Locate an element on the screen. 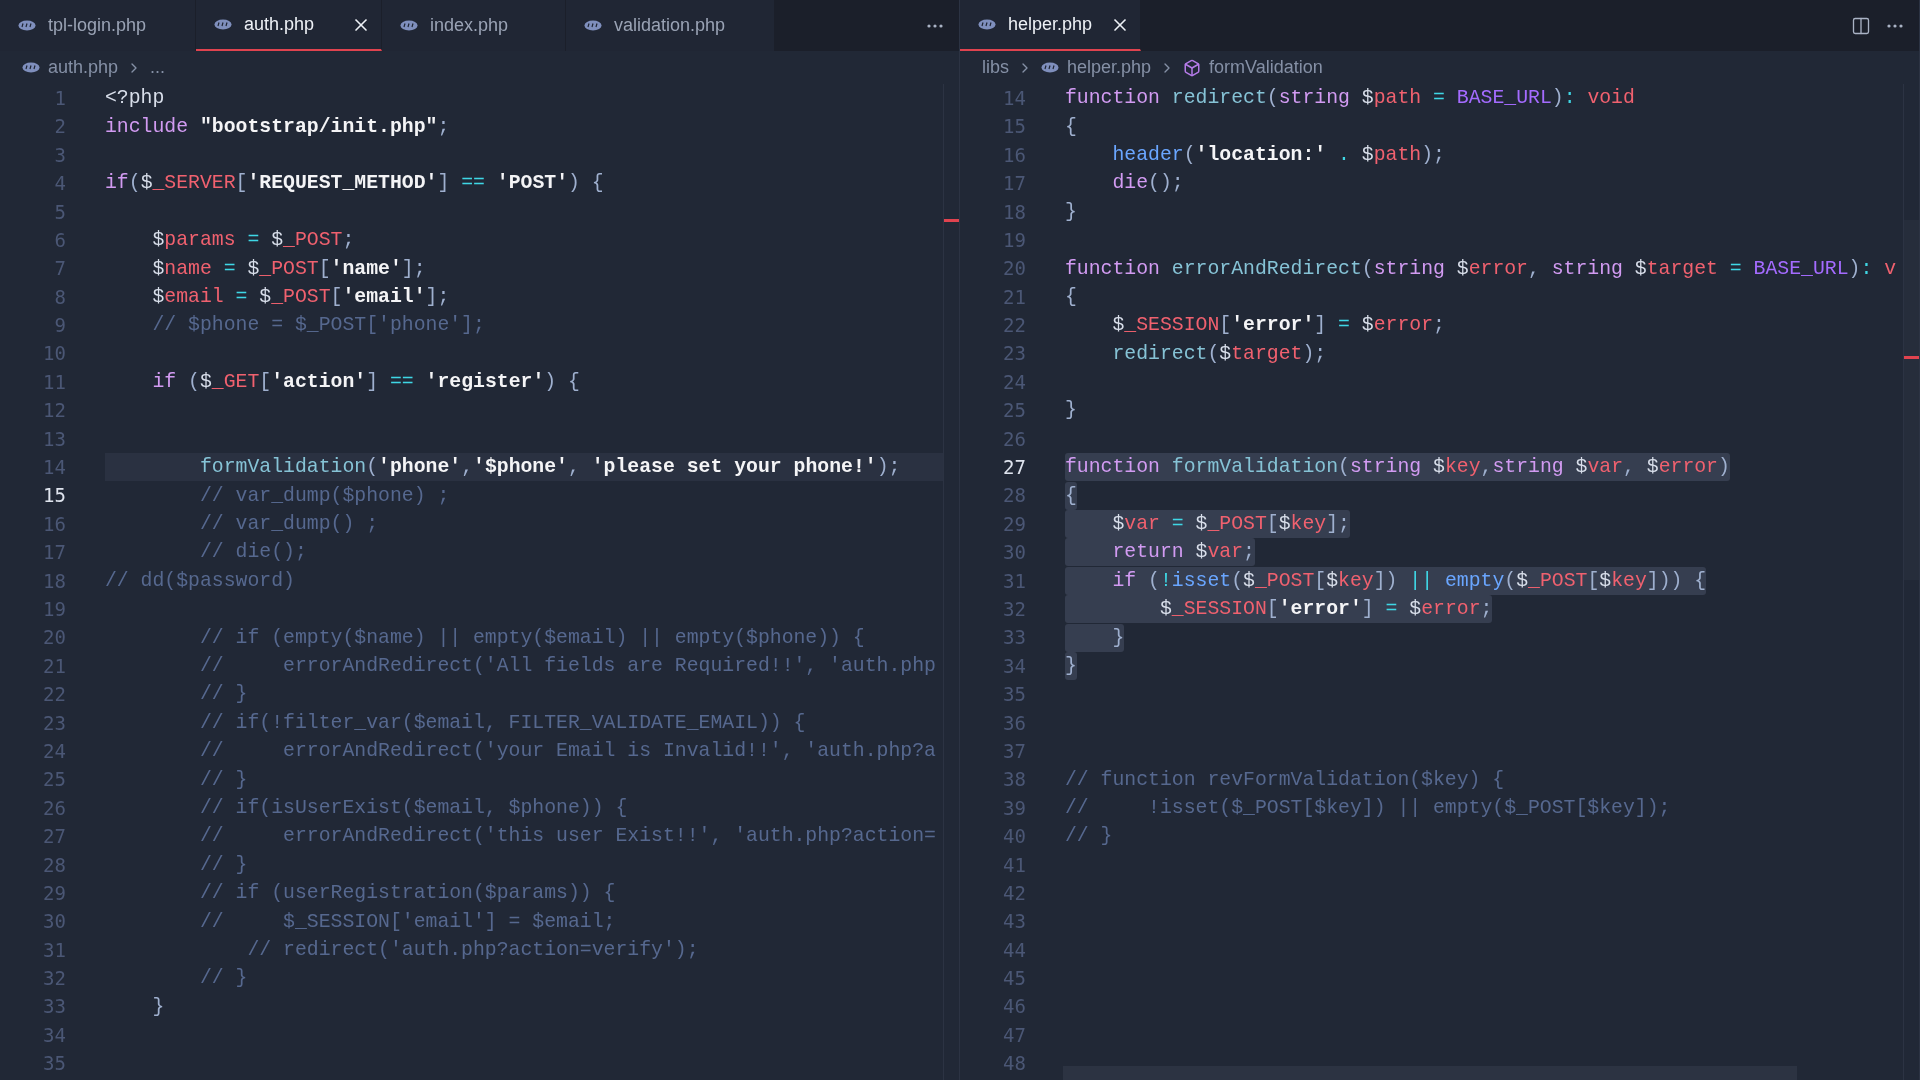 The image size is (1920, 1080). line-number: 36 is located at coordinates (1014, 723).